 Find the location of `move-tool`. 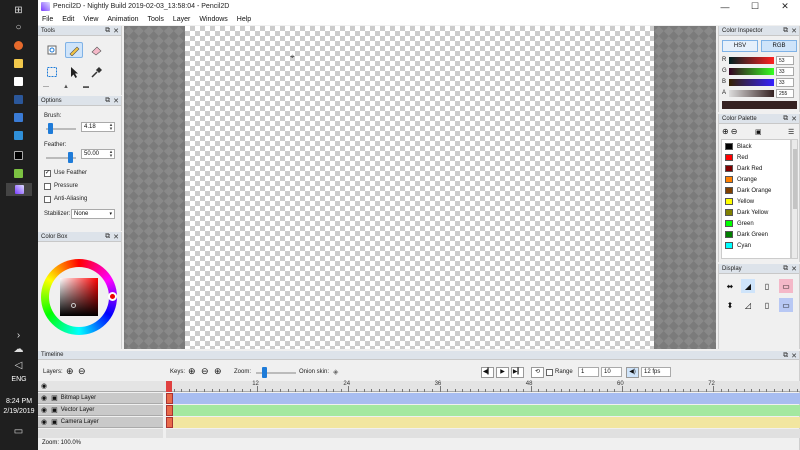

move-tool is located at coordinates (74, 72).